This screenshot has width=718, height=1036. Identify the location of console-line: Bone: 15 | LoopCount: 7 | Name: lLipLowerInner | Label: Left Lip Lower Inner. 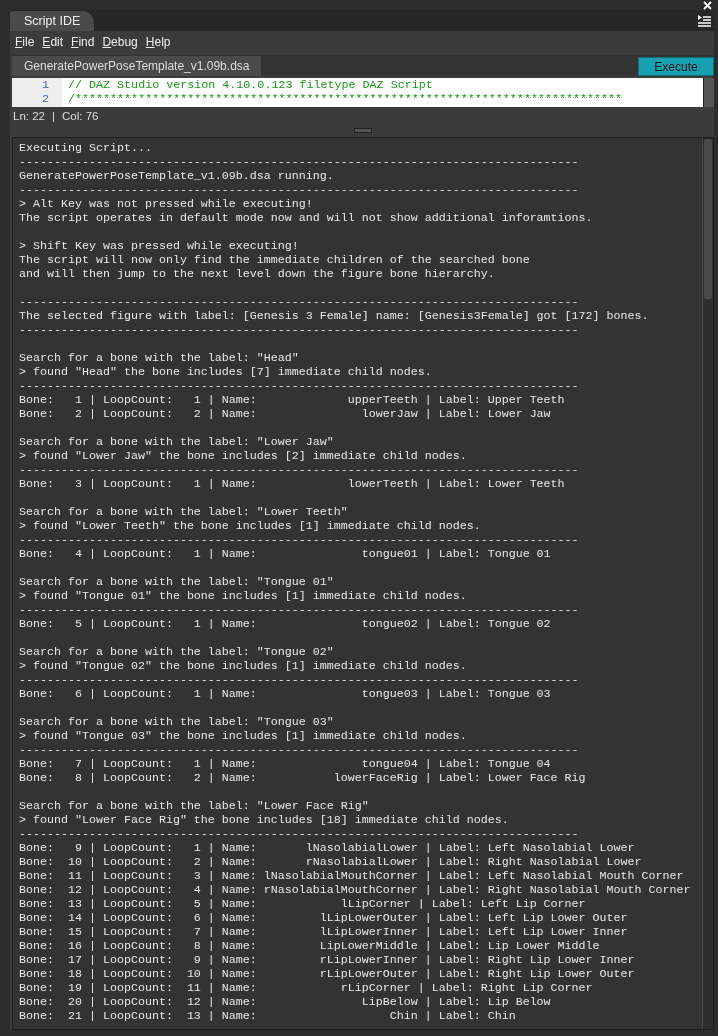
(323, 932).